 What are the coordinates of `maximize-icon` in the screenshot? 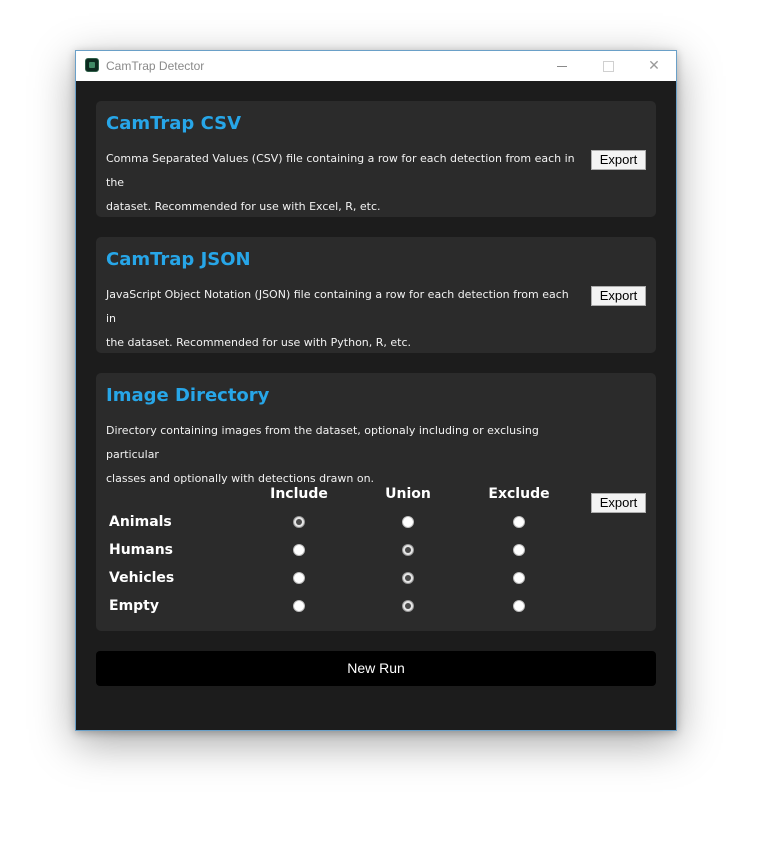 It's located at (608, 66).